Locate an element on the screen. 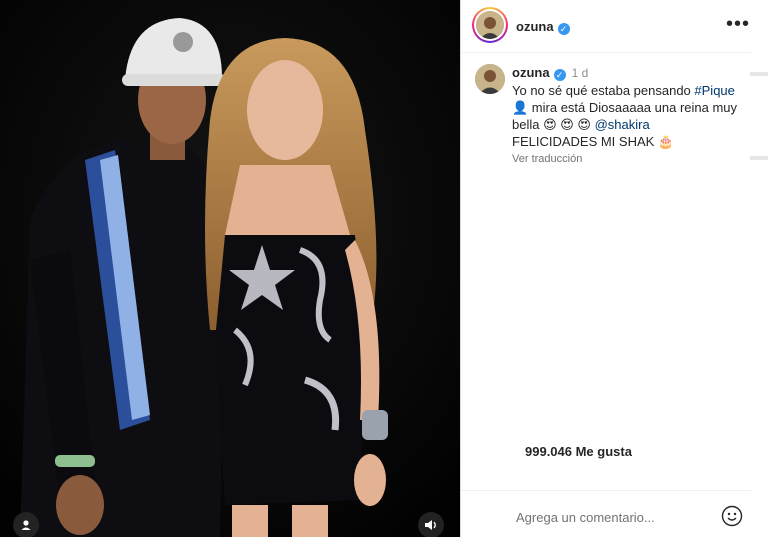  more-options-icon: ••• is located at coordinates (738, 24).